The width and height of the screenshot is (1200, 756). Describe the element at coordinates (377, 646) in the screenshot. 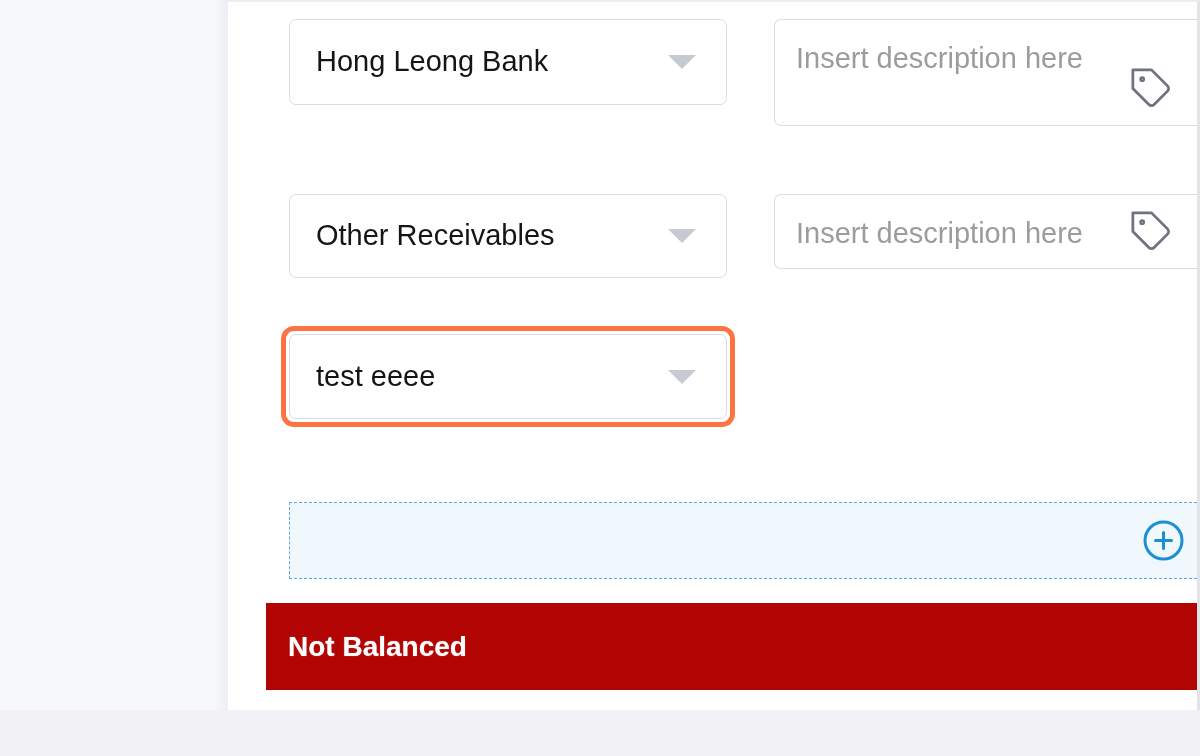

I see `status-text: Not Balanced` at that location.